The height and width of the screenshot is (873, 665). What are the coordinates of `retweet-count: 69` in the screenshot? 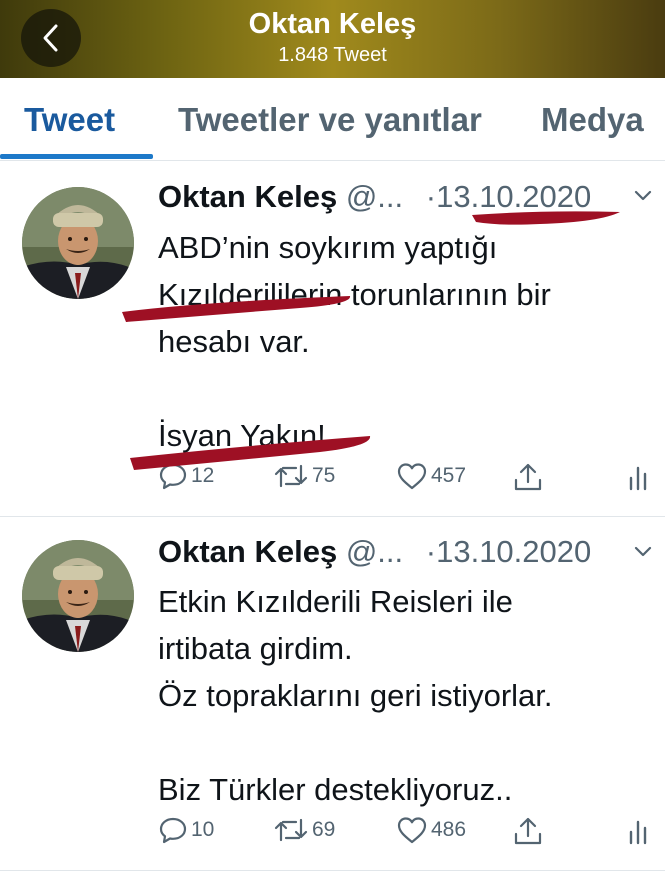 It's located at (324, 829).